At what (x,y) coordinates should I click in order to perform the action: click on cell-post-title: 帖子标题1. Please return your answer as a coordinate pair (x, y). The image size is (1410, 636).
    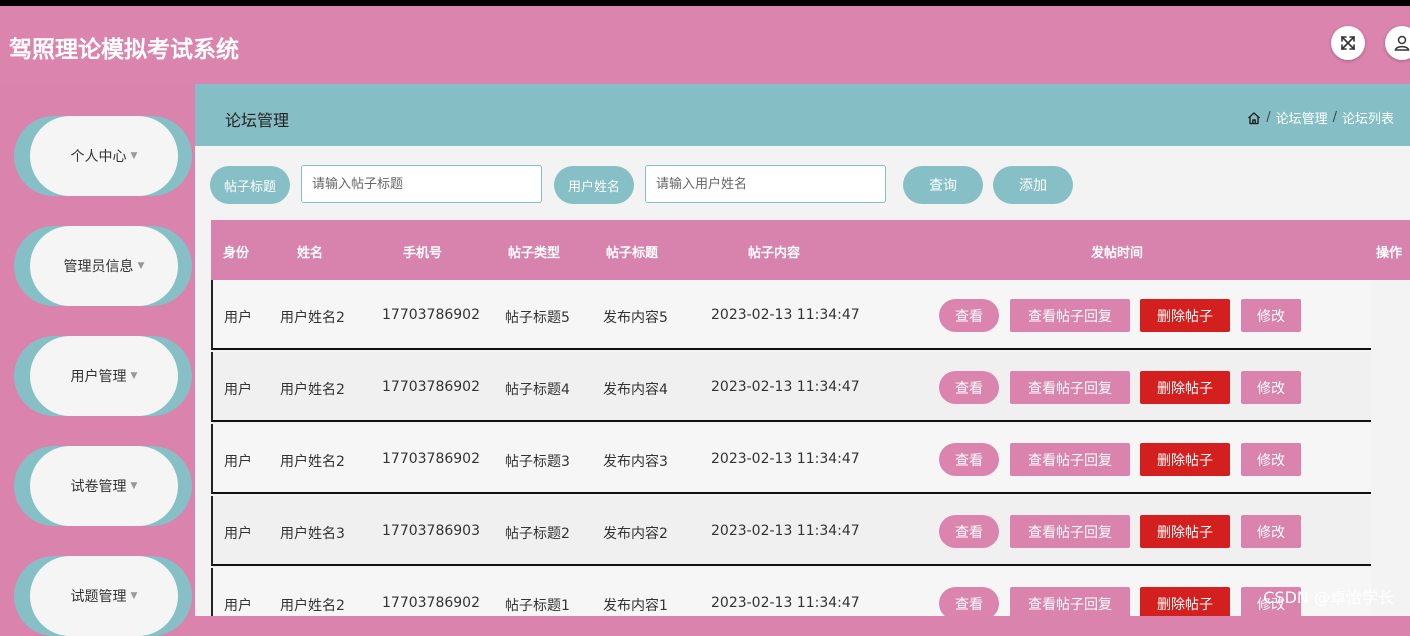
    Looking at the image, I should click on (537, 606).